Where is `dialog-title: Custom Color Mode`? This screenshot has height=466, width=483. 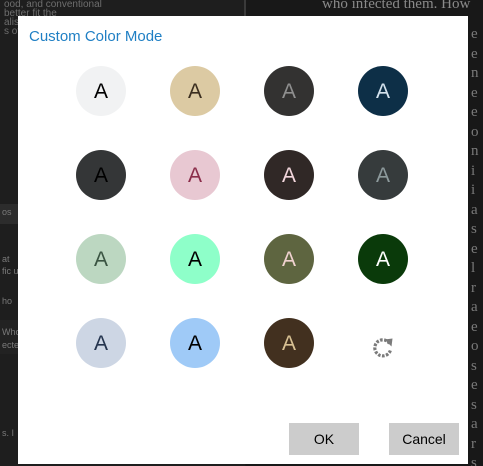
dialog-title: Custom Color Mode is located at coordinates (96, 36).